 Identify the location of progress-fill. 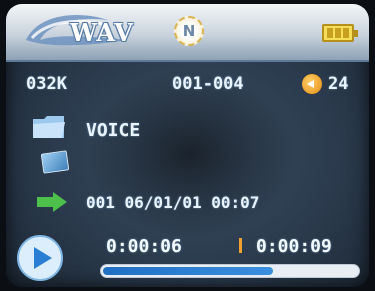
(188, 271).